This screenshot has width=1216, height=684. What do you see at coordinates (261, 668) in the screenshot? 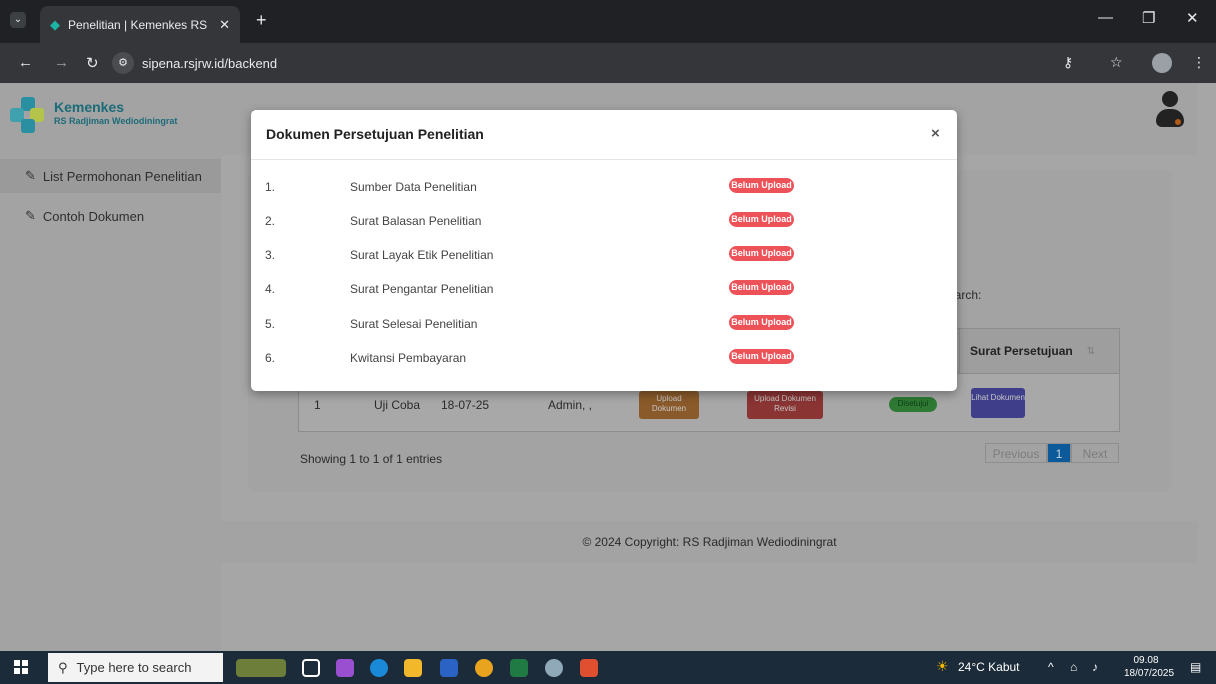
I see `news-widget-icon` at bounding box center [261, 668].